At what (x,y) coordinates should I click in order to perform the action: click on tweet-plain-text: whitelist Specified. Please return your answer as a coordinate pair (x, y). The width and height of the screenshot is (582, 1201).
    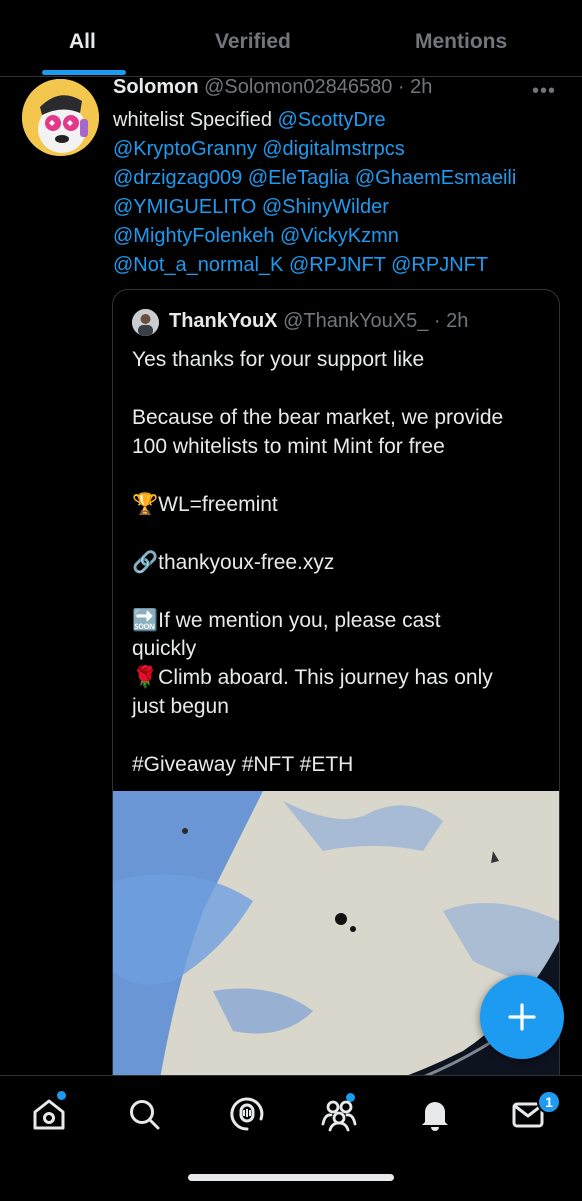
    Looking at the image, I should click on (195, 120).